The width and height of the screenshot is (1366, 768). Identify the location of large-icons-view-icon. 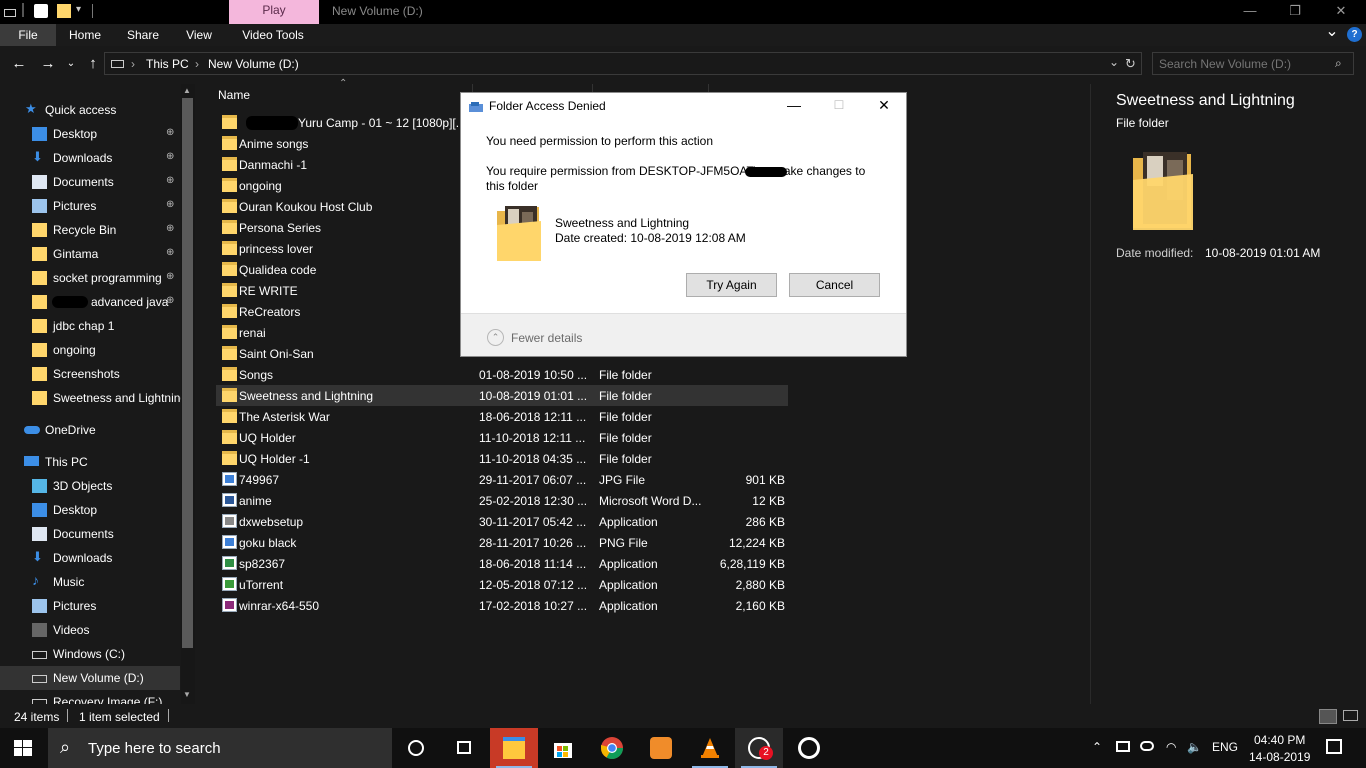
(1350, 715).